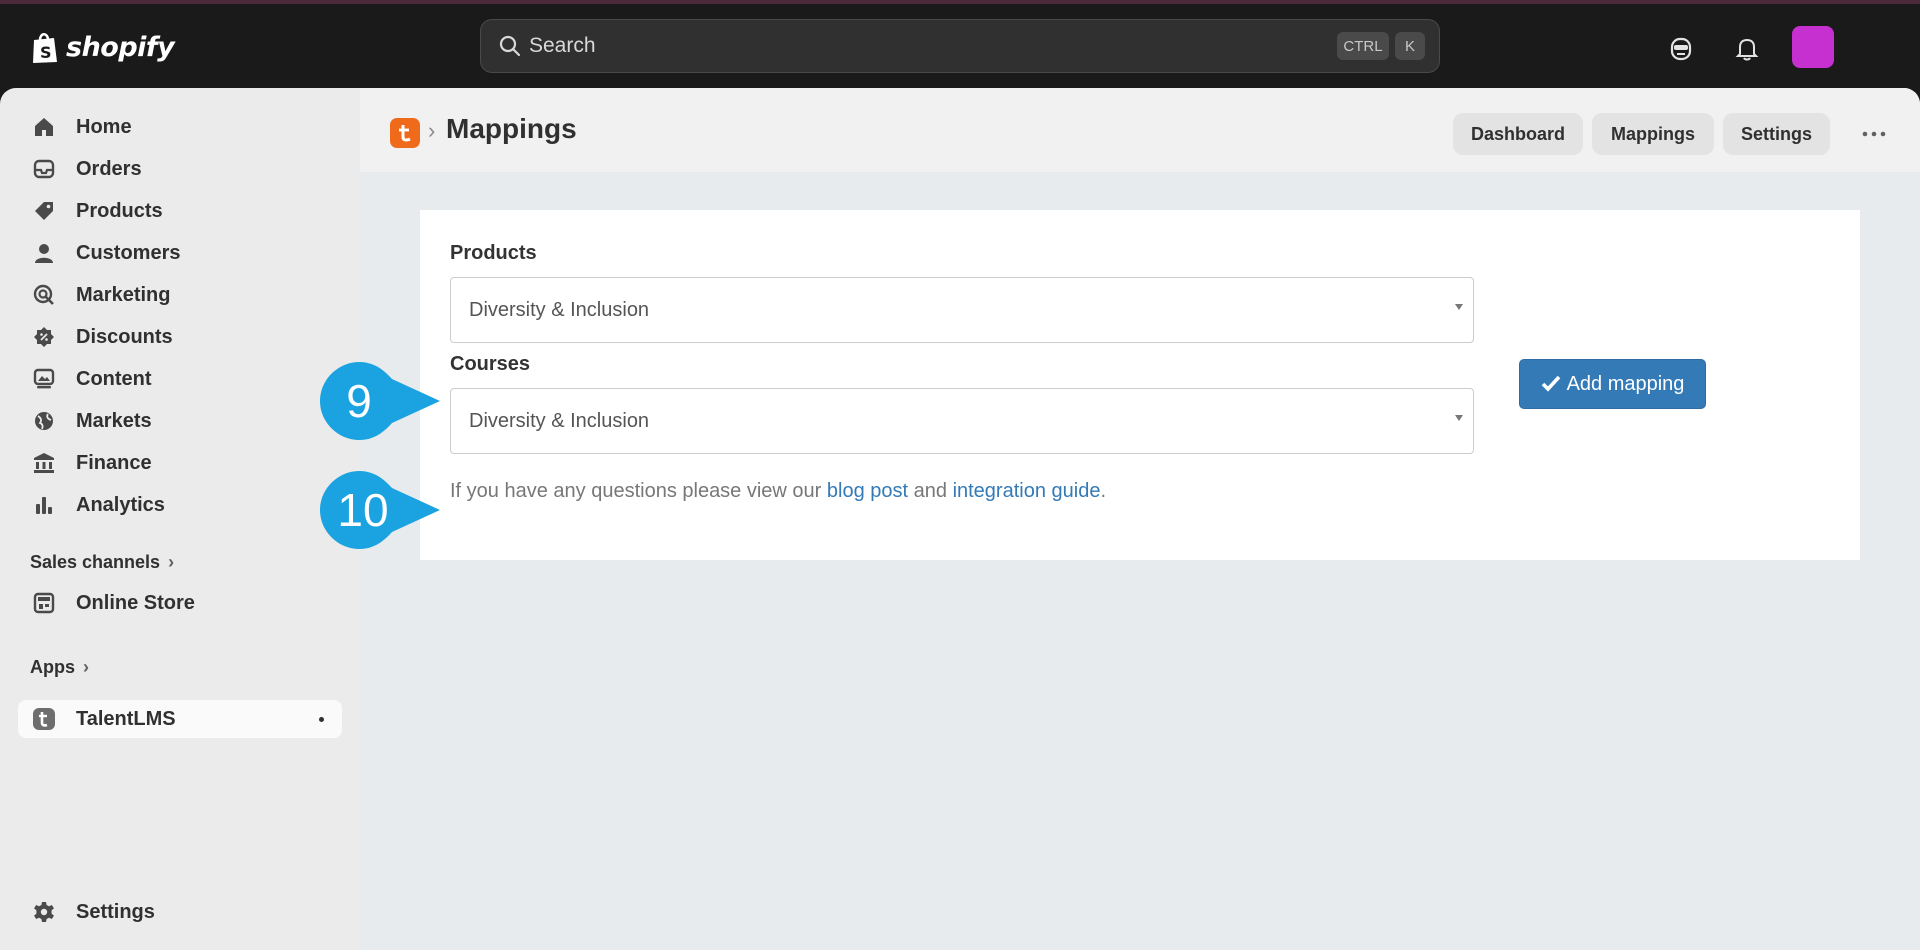 This screenshot has height=950, width=1920. What do you see at coordinates (1103, 491) in the screenshot?
I see `help-suffix: .` at bounding box center [1103, 491].